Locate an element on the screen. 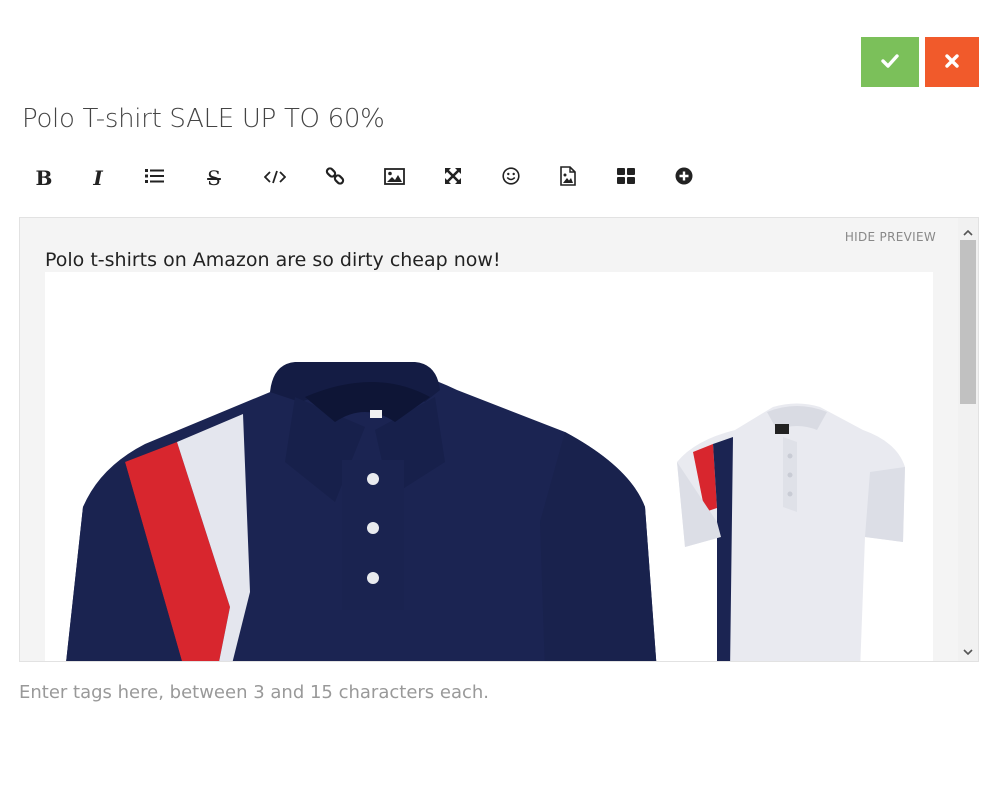  check-icon is located at coordinates (890, 62).